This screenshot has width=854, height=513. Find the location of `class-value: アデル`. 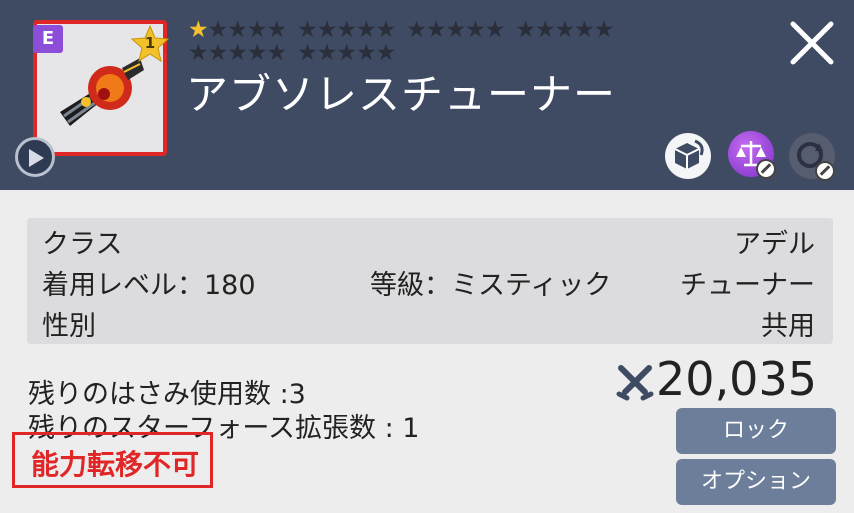

class-value: アデル is located at coordinates (774, 244).